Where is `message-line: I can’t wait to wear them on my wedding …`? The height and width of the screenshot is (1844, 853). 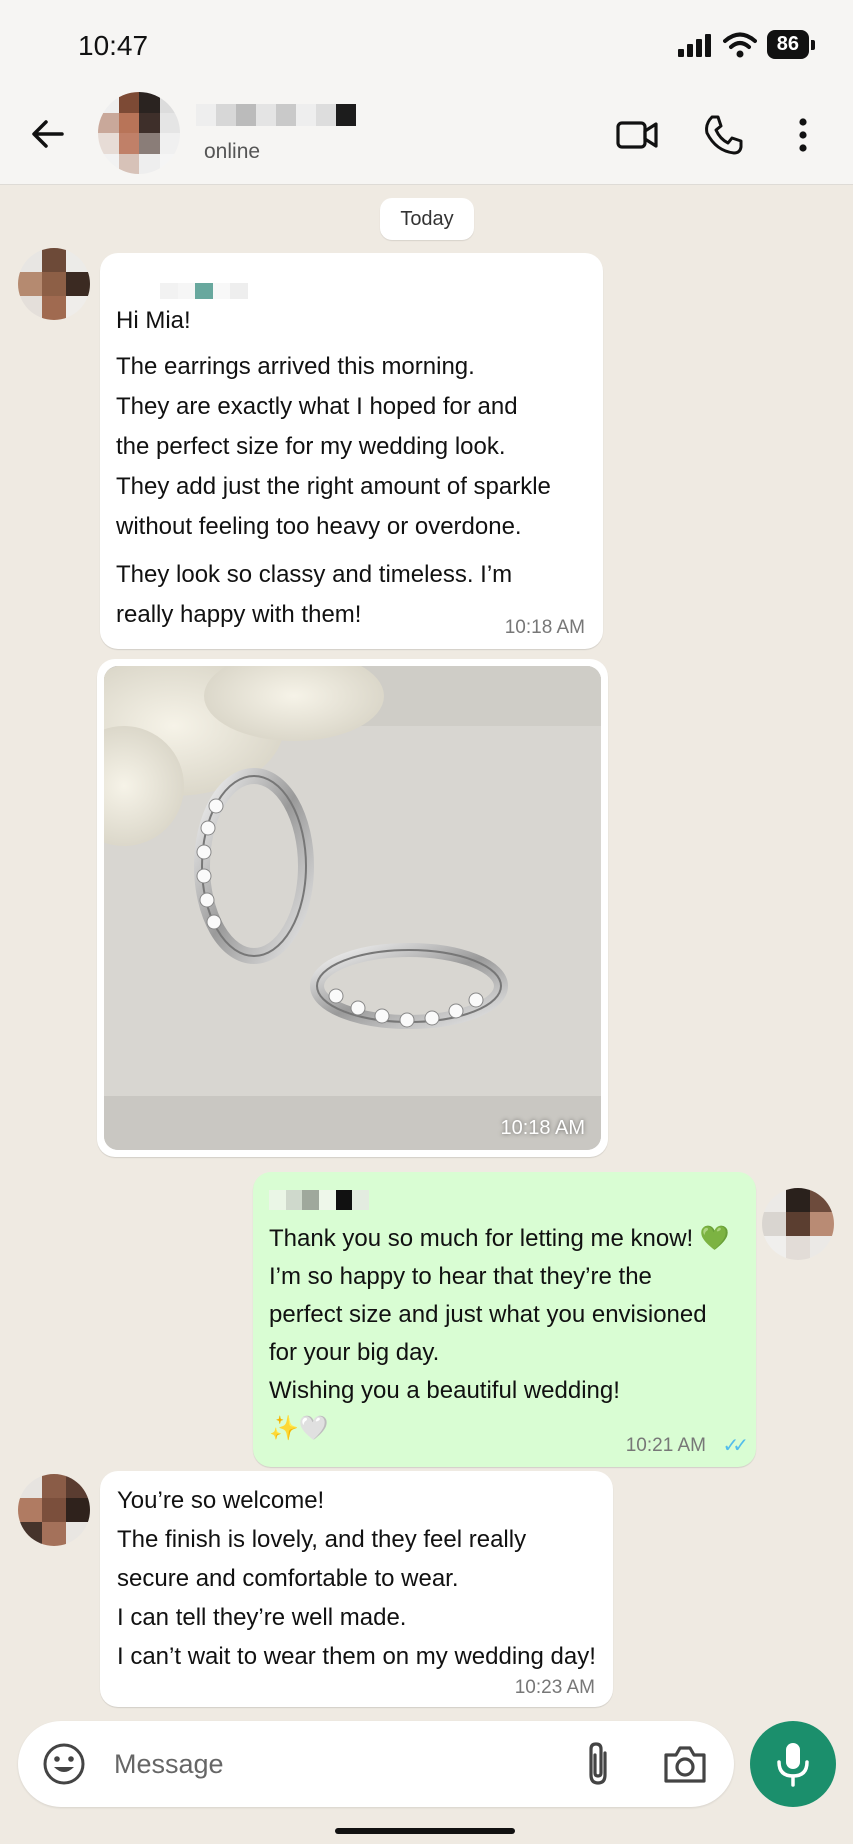
message-line: I can’t wait to wear them on my wedding … is located at coordinates (356, 1656).